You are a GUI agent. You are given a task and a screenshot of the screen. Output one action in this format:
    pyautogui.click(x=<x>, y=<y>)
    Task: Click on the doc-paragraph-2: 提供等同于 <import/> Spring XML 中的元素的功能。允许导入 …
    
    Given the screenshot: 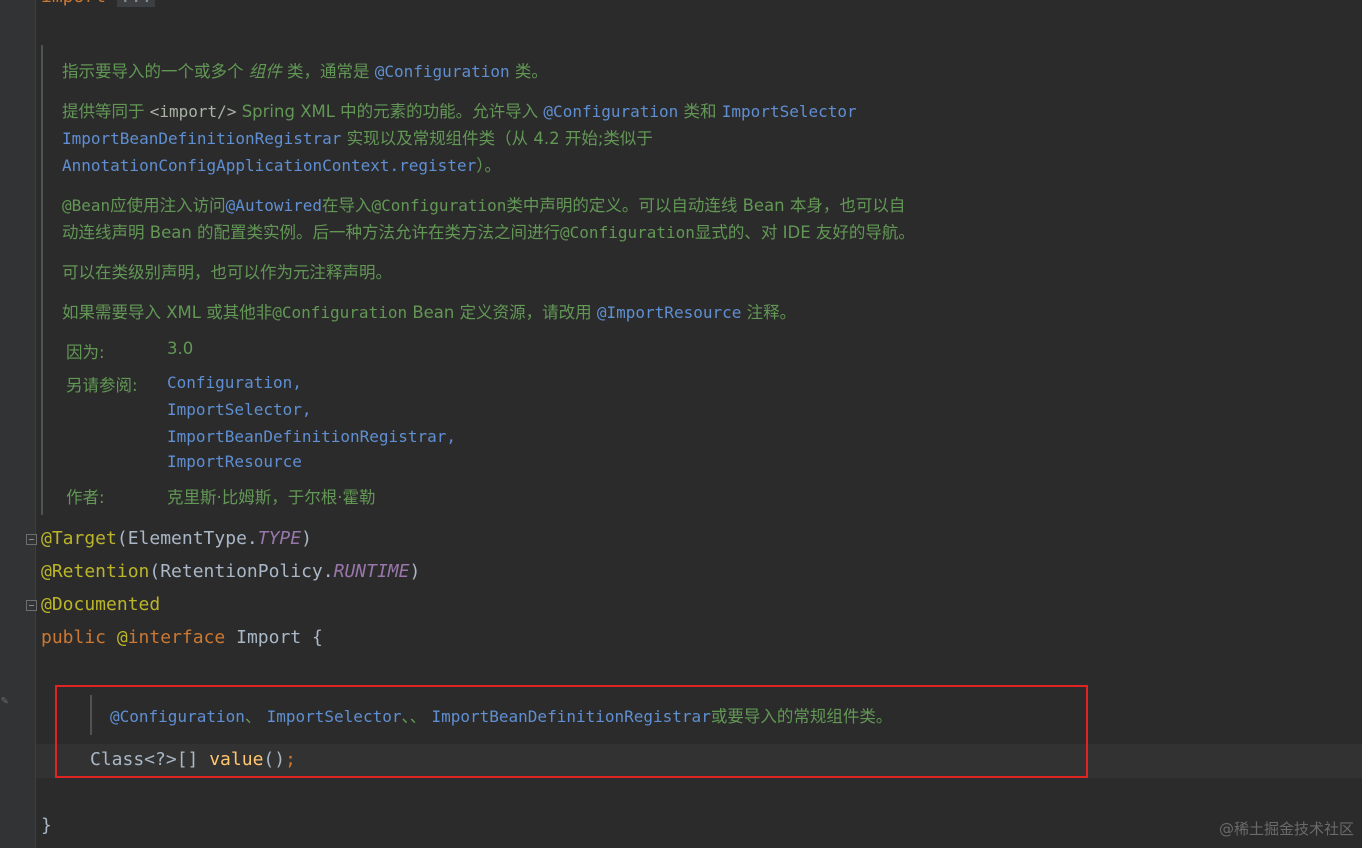 What is the action you would take?
    pyautogui.click(x=459, y=138)
    